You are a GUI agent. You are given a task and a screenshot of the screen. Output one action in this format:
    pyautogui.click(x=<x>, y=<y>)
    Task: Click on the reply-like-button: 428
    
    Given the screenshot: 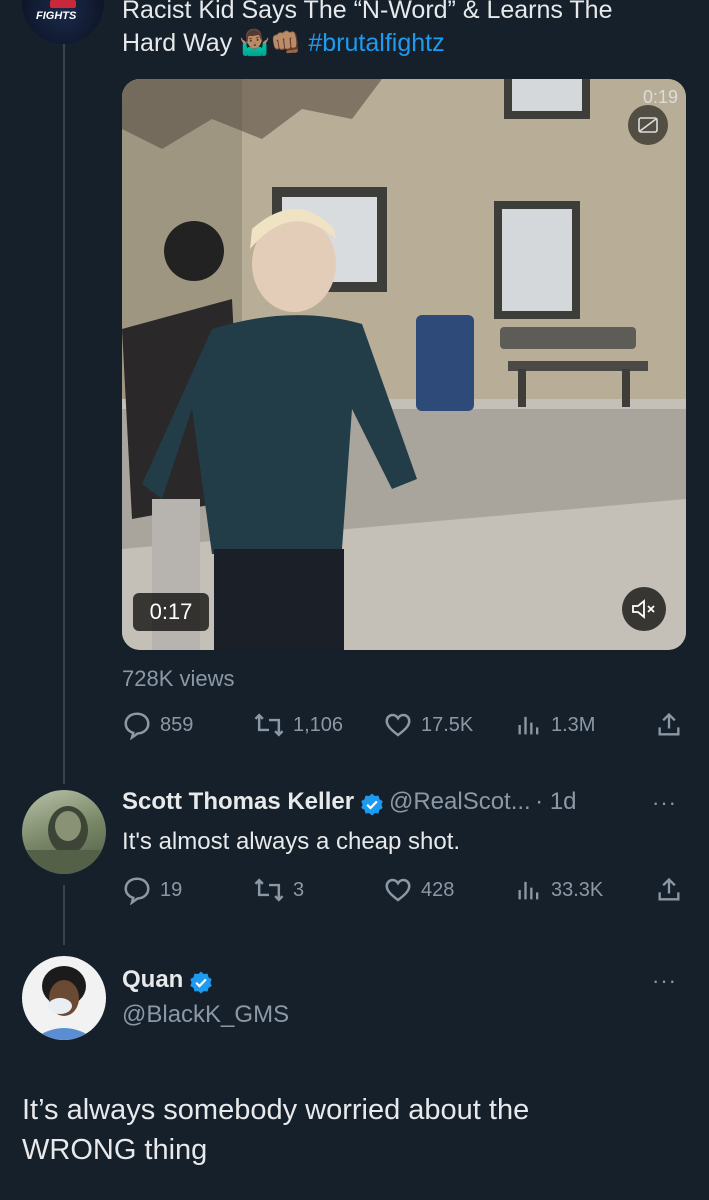 What is the action you would take?
    pyautogui.click(x=418, y=890)
    